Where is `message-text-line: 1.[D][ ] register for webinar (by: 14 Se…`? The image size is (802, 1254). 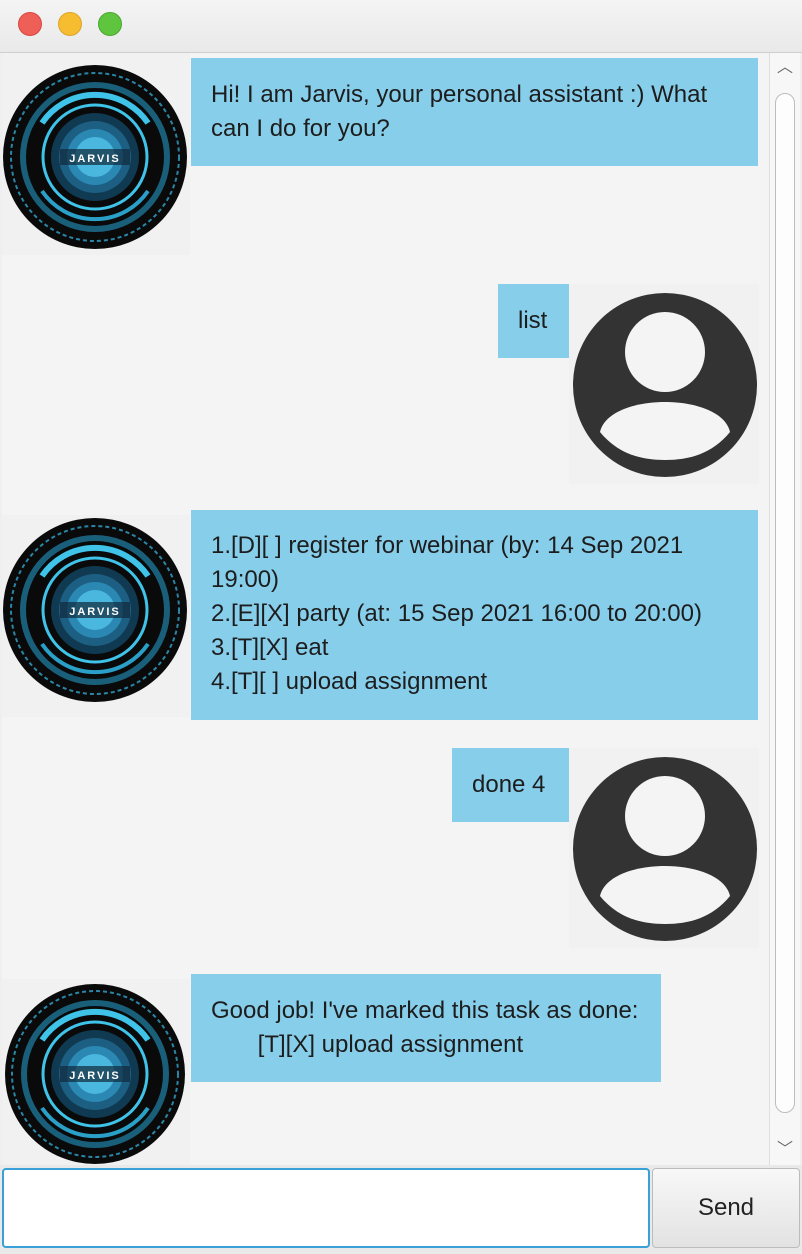 message-text-line: 1.[D][ ] register for webinar (by: 14 Se… is located at coordinates (447, 545).